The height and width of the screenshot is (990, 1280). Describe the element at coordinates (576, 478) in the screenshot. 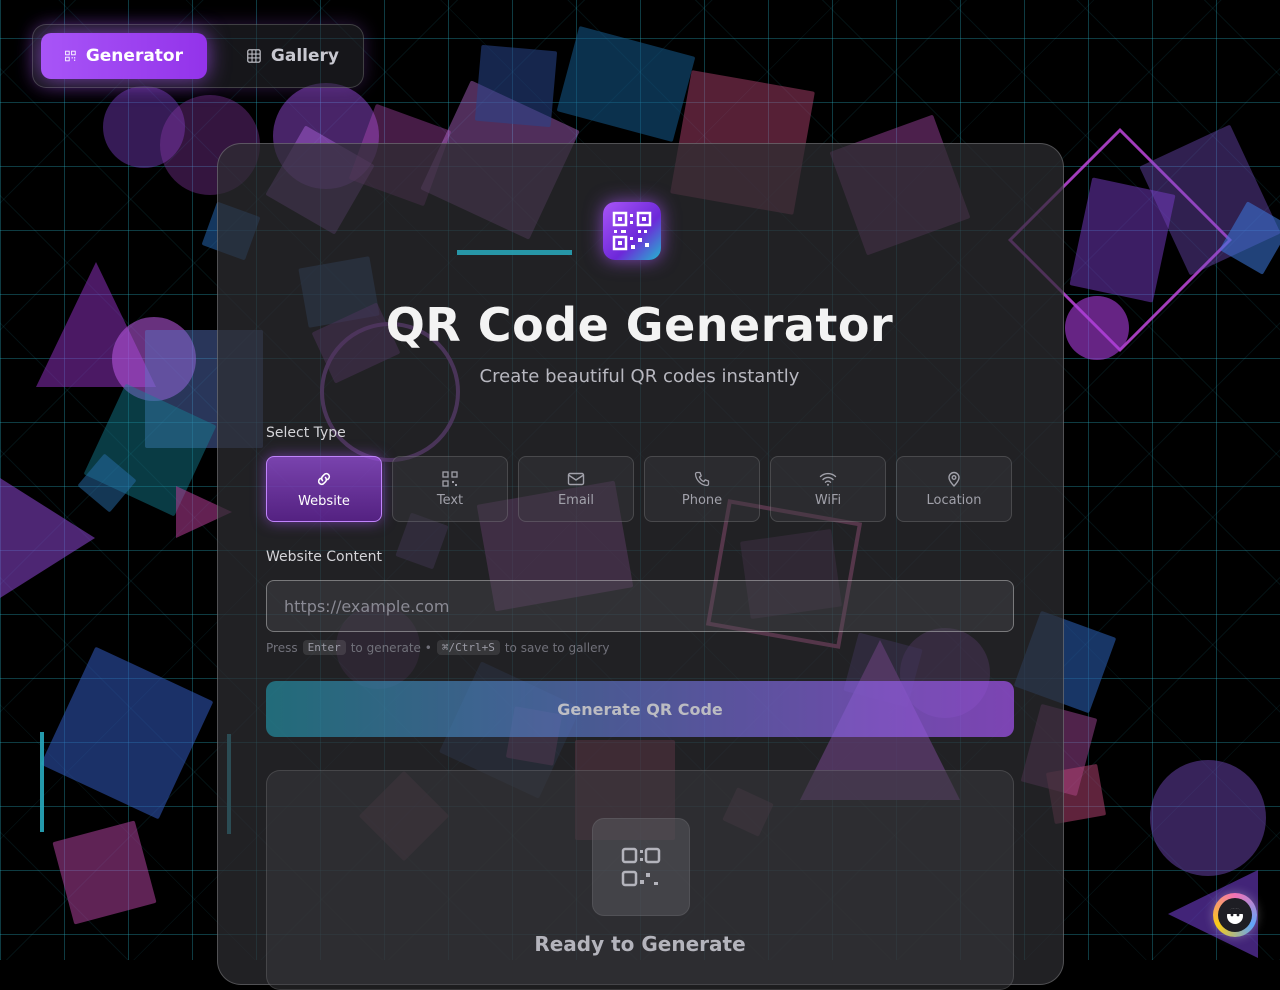

I see `mail-icon` at that location.